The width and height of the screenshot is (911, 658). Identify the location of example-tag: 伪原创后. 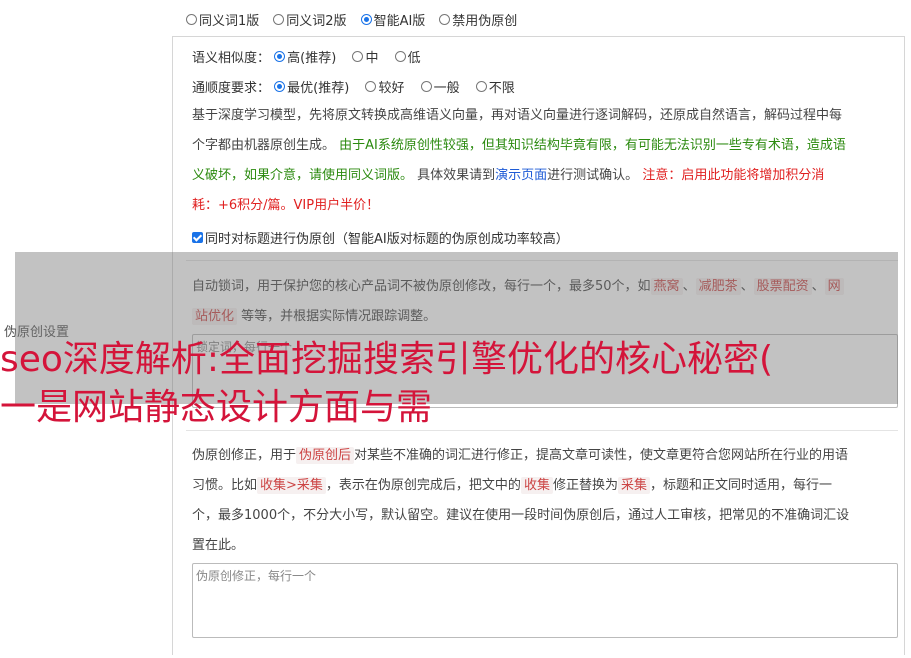
(325, 455).